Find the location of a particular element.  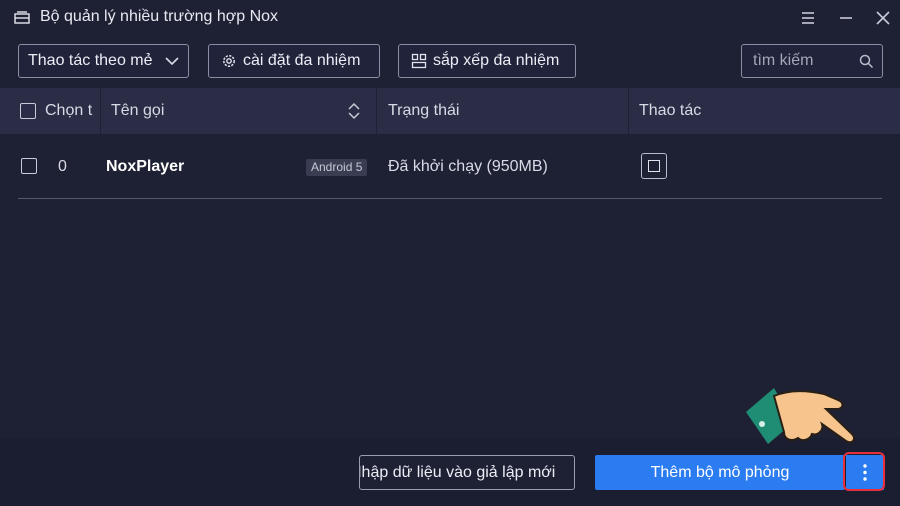

search-placeholder: tìm kiếm is located at coordinates (783, 60).